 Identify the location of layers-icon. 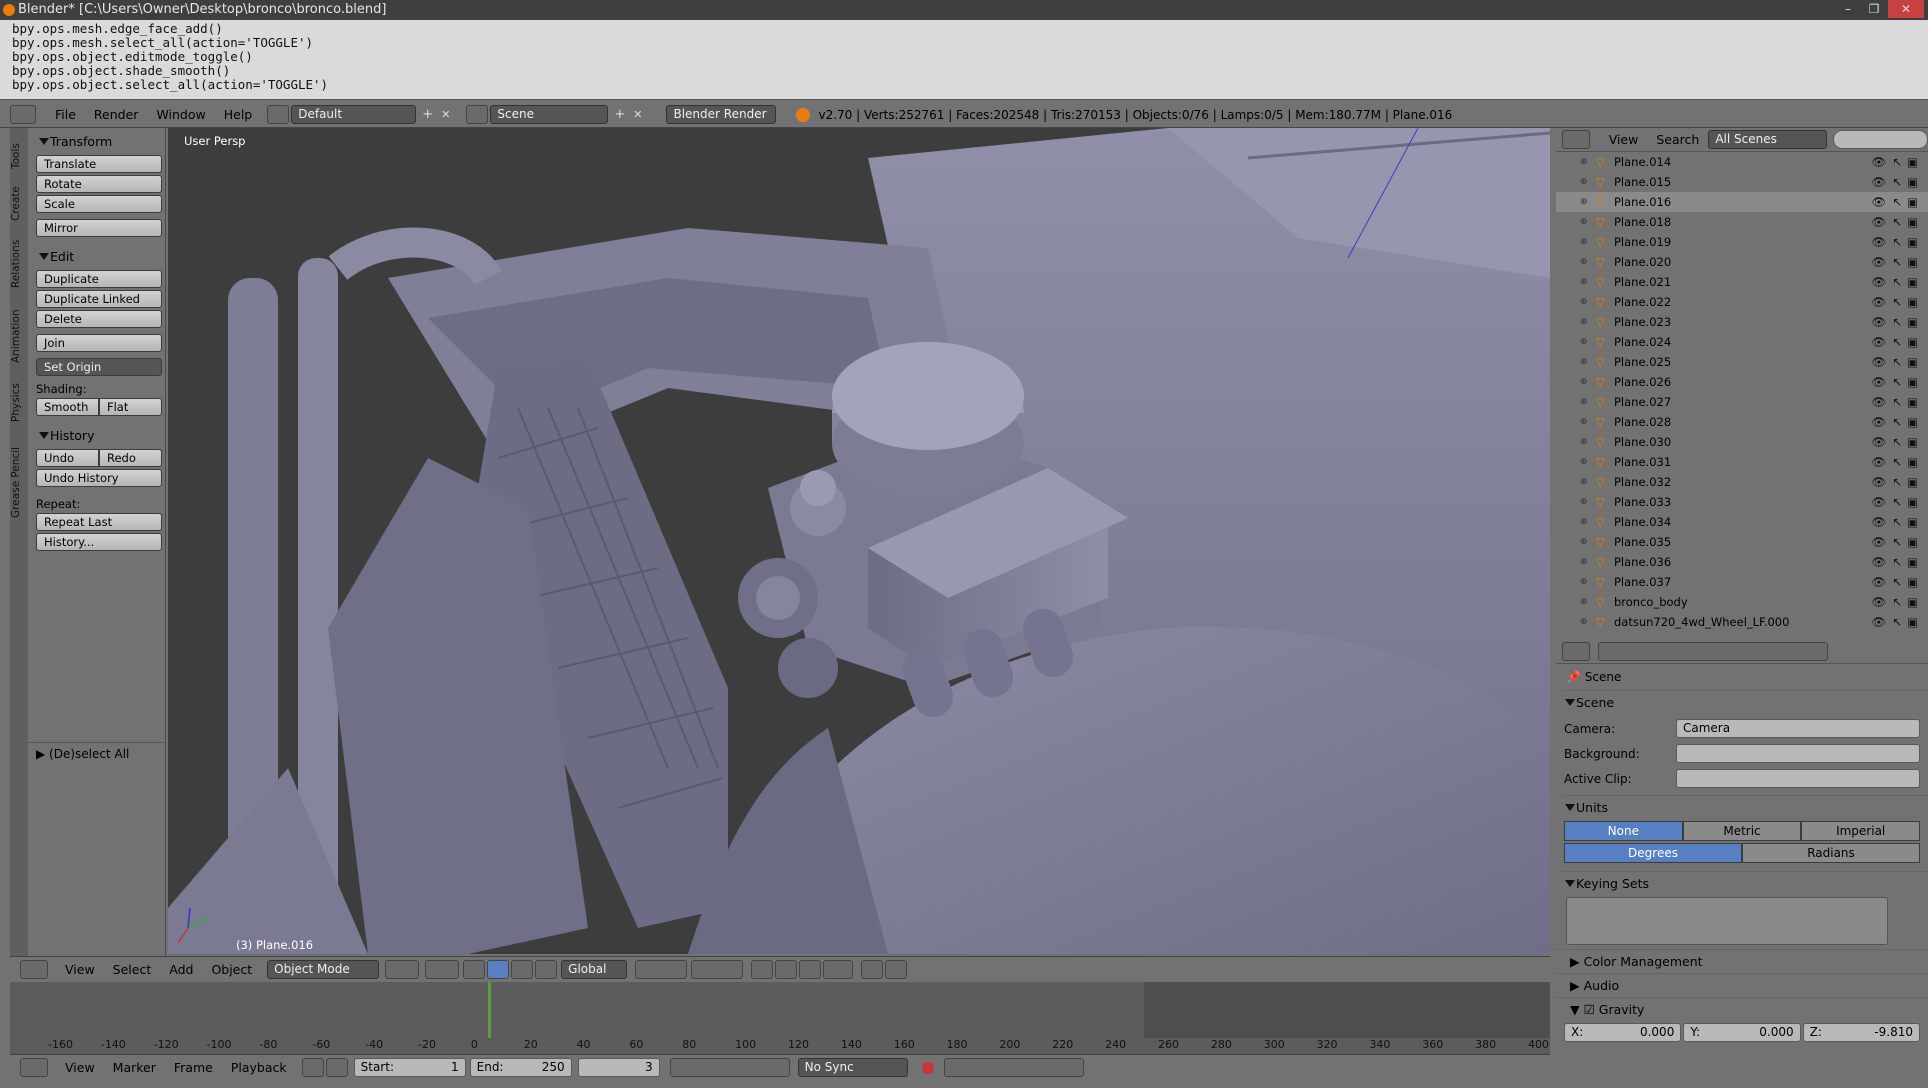
(717, 969).